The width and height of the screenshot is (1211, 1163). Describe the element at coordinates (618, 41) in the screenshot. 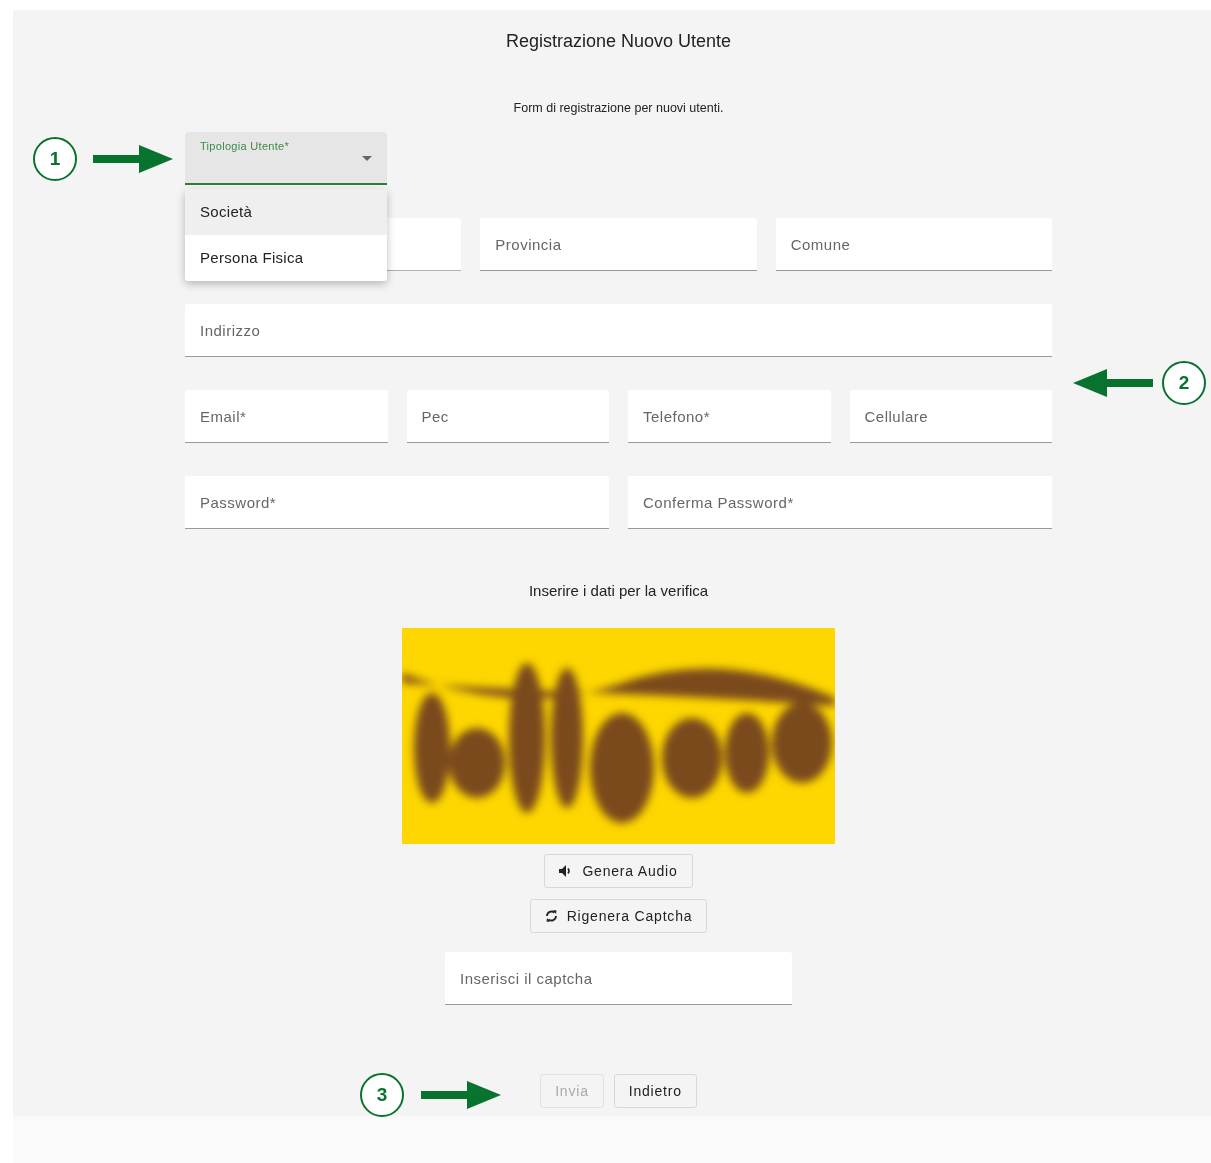

I see `page-title: Registrazione Nuovo Utente` at that location.